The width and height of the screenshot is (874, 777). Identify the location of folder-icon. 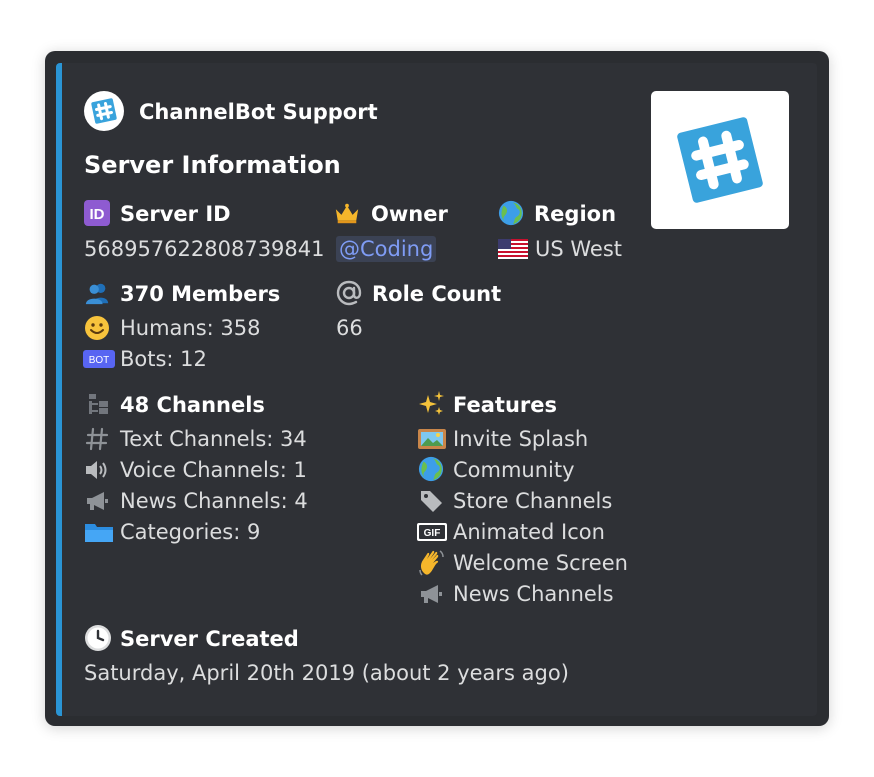
(99, 532).